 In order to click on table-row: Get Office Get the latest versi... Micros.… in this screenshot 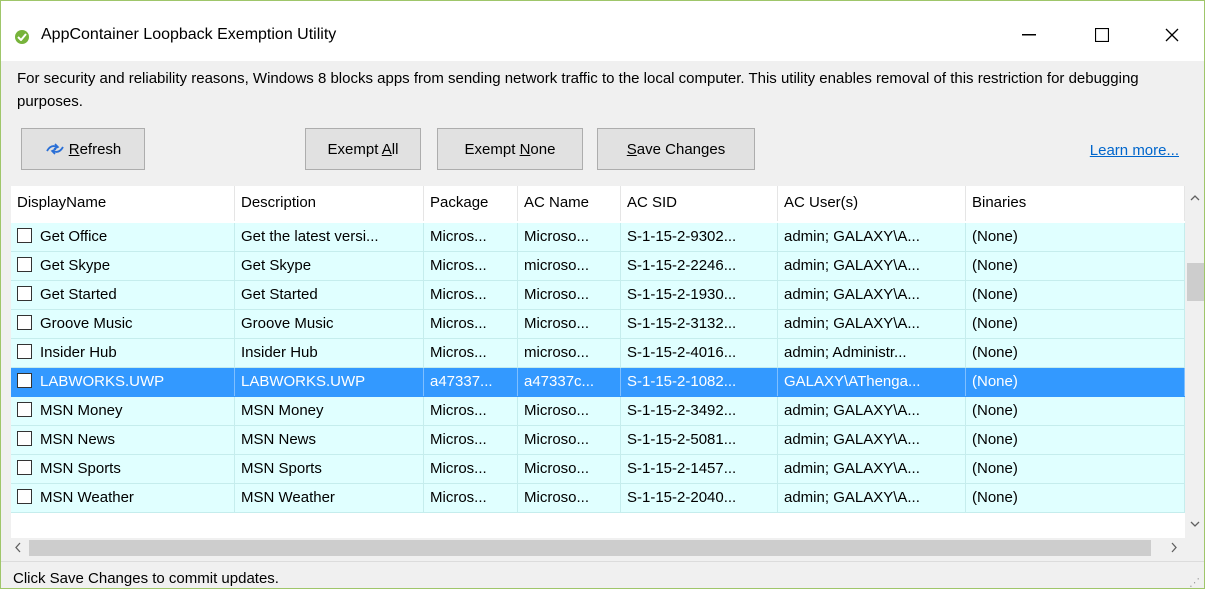, I will do `click(598, 237)`.